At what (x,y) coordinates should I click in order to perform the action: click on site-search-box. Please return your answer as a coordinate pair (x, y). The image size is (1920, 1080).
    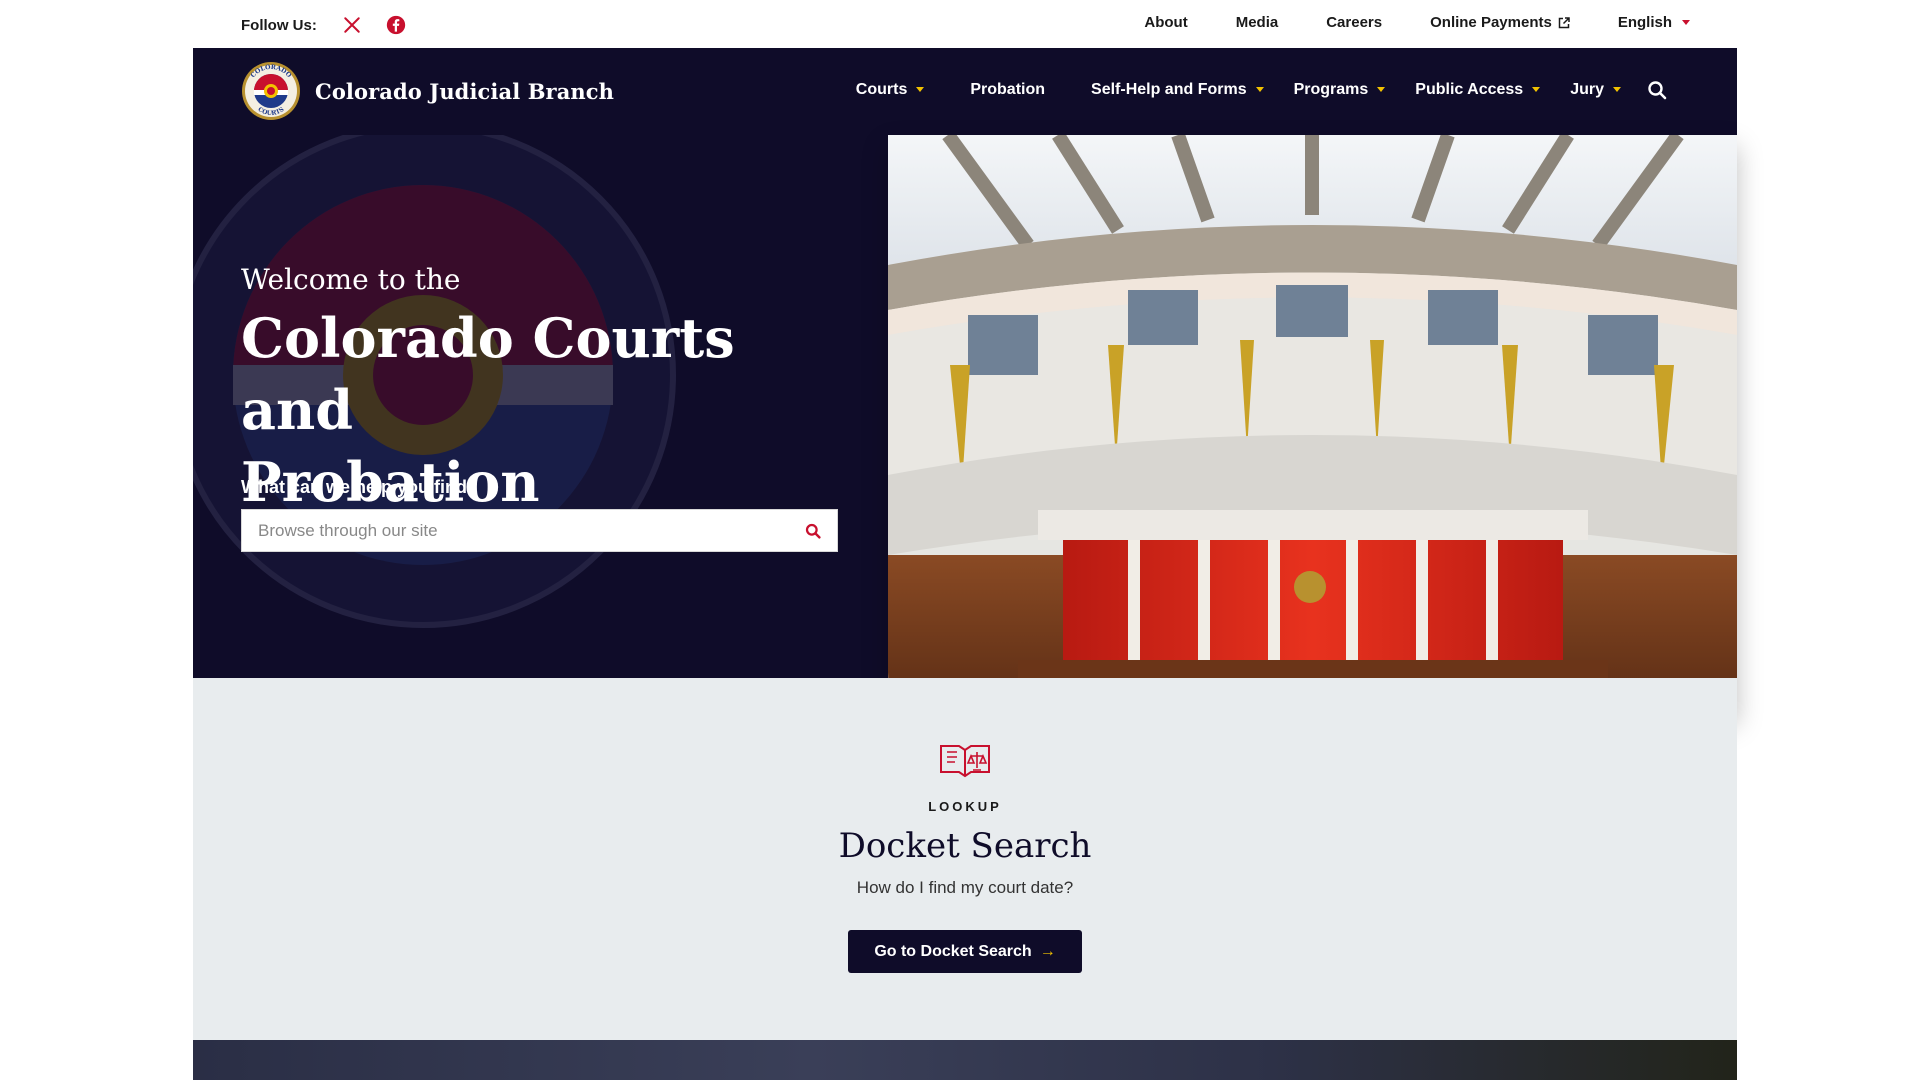
    Looking at the image, I should click on (539, 530).